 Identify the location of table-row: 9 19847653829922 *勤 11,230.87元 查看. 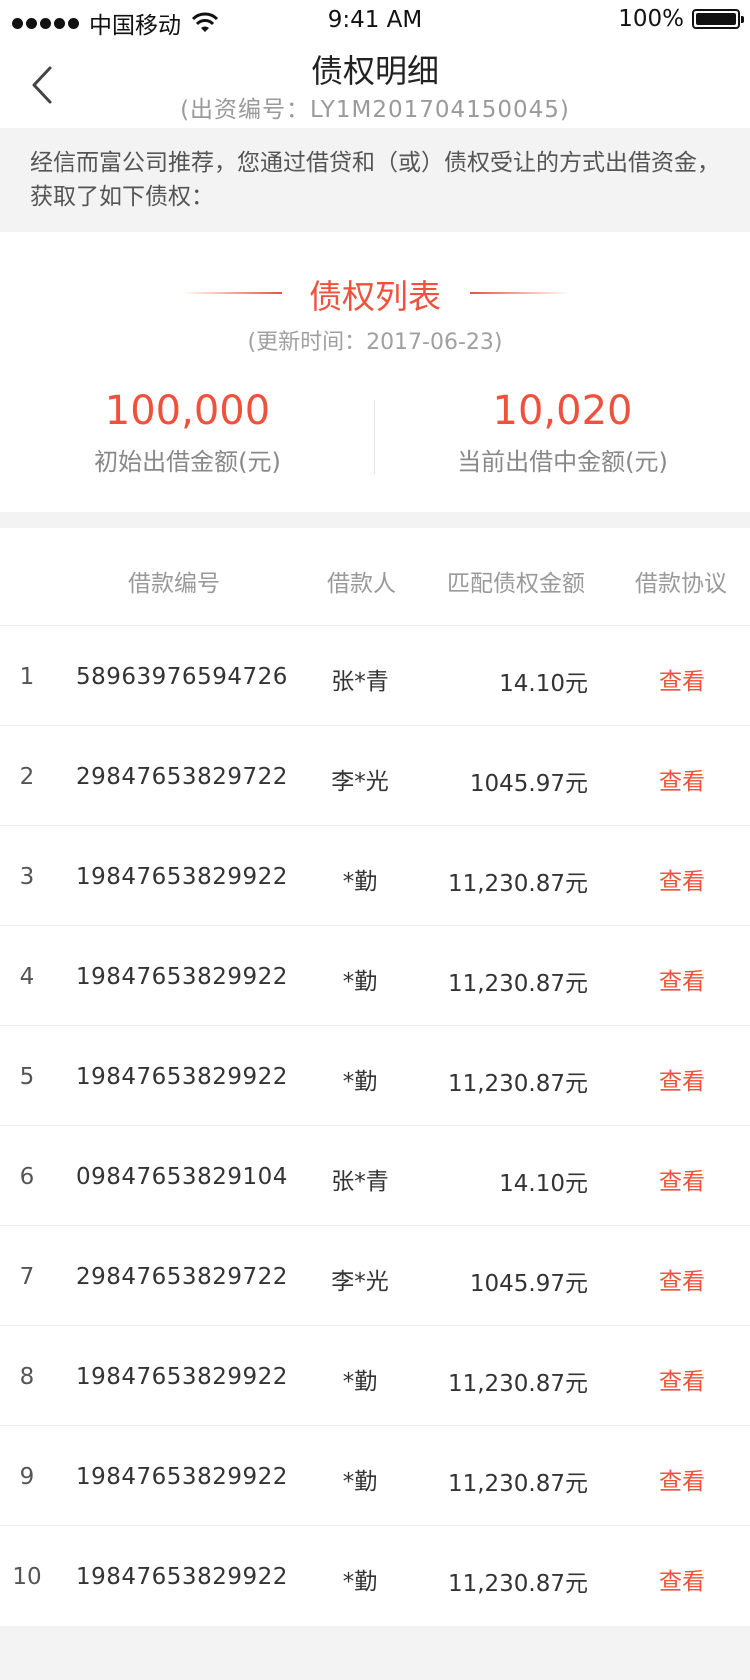
(375, 1476).